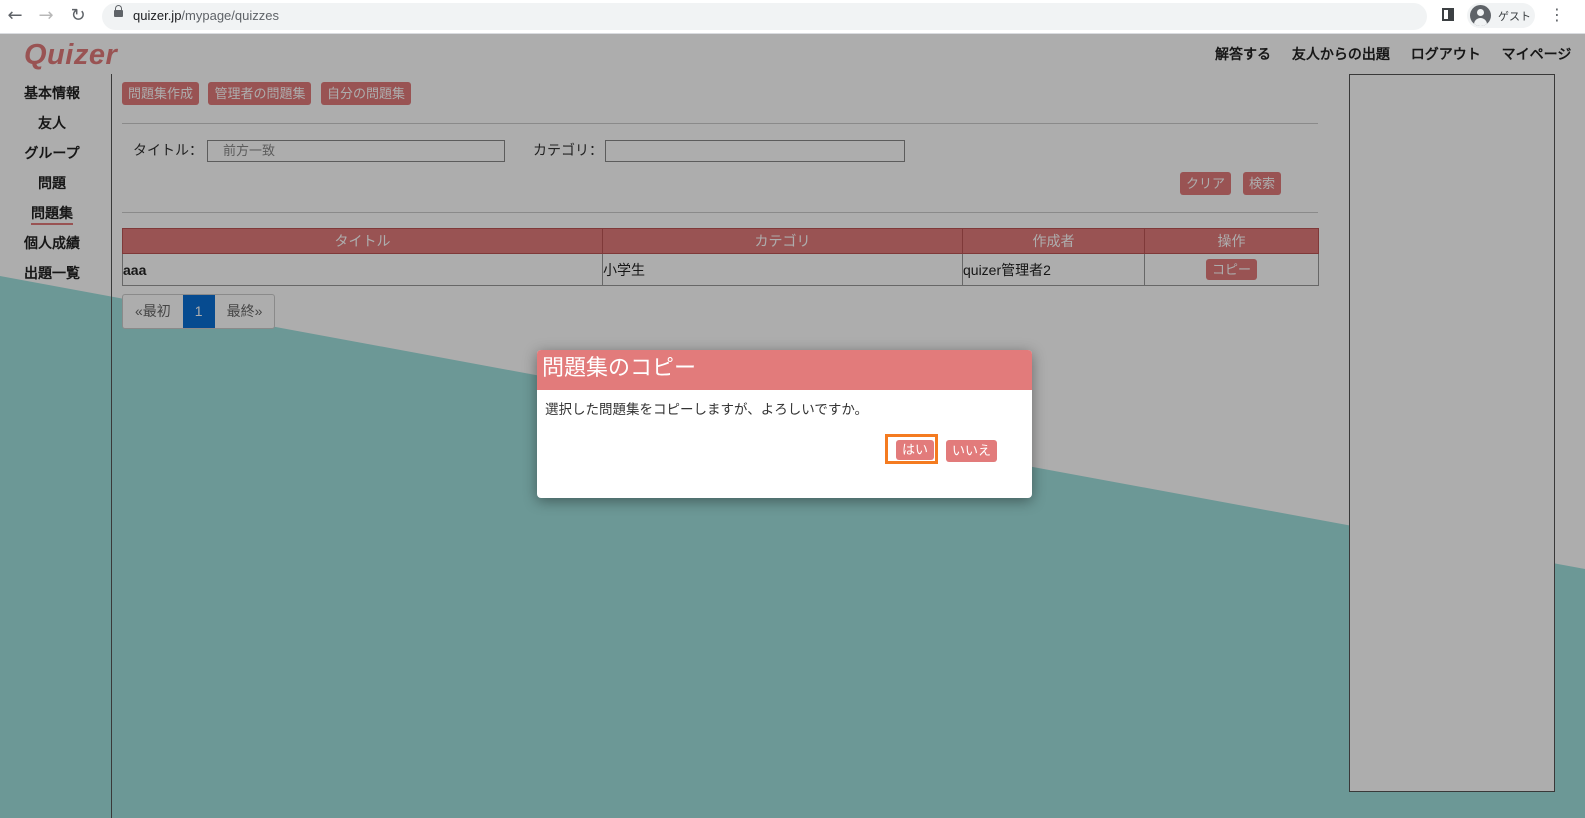 The width and height of the screenshot is (1585, 818). Describe the element at coordinates (915, 450) in the screenshot. I see `yes-button: はい` at that location.